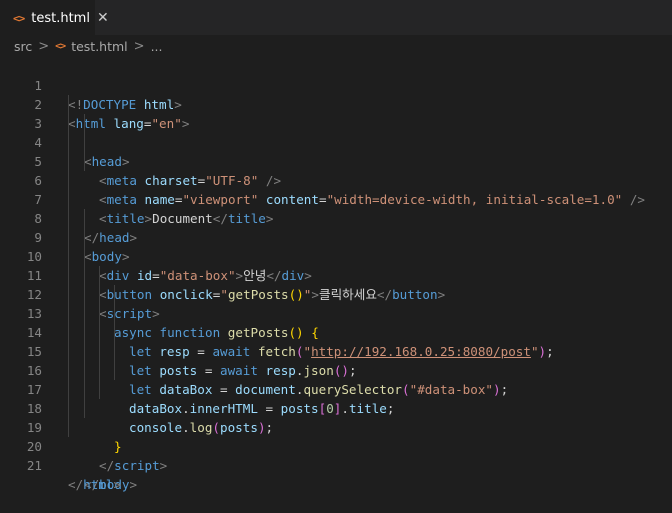 This screenshot has height=513, width=672. I want to click on code-line: 4 <meta charset="UTF-8" />, so click(336, 151).